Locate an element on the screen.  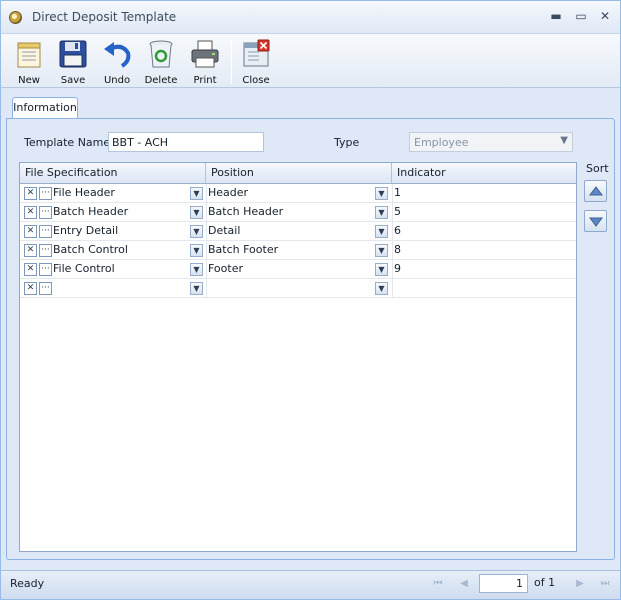
app-icon is located at coordinates (15, 17).